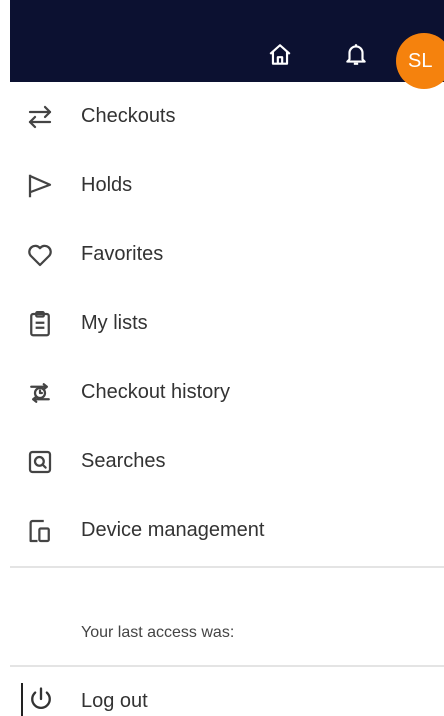 The image size is (444, 716). I want to click on menu-item-checkouts: Checkouts, so click(227, 116).